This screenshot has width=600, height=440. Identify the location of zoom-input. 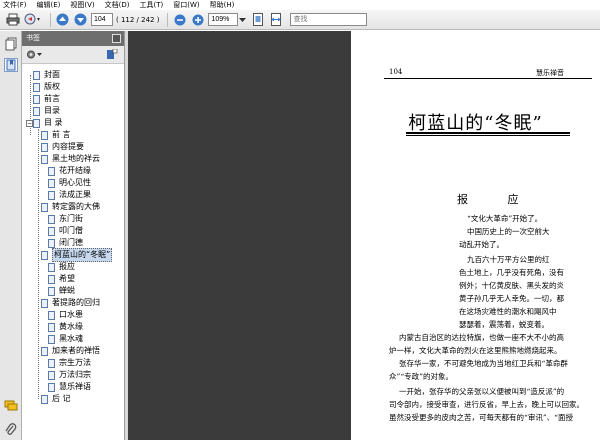
(223, 19).